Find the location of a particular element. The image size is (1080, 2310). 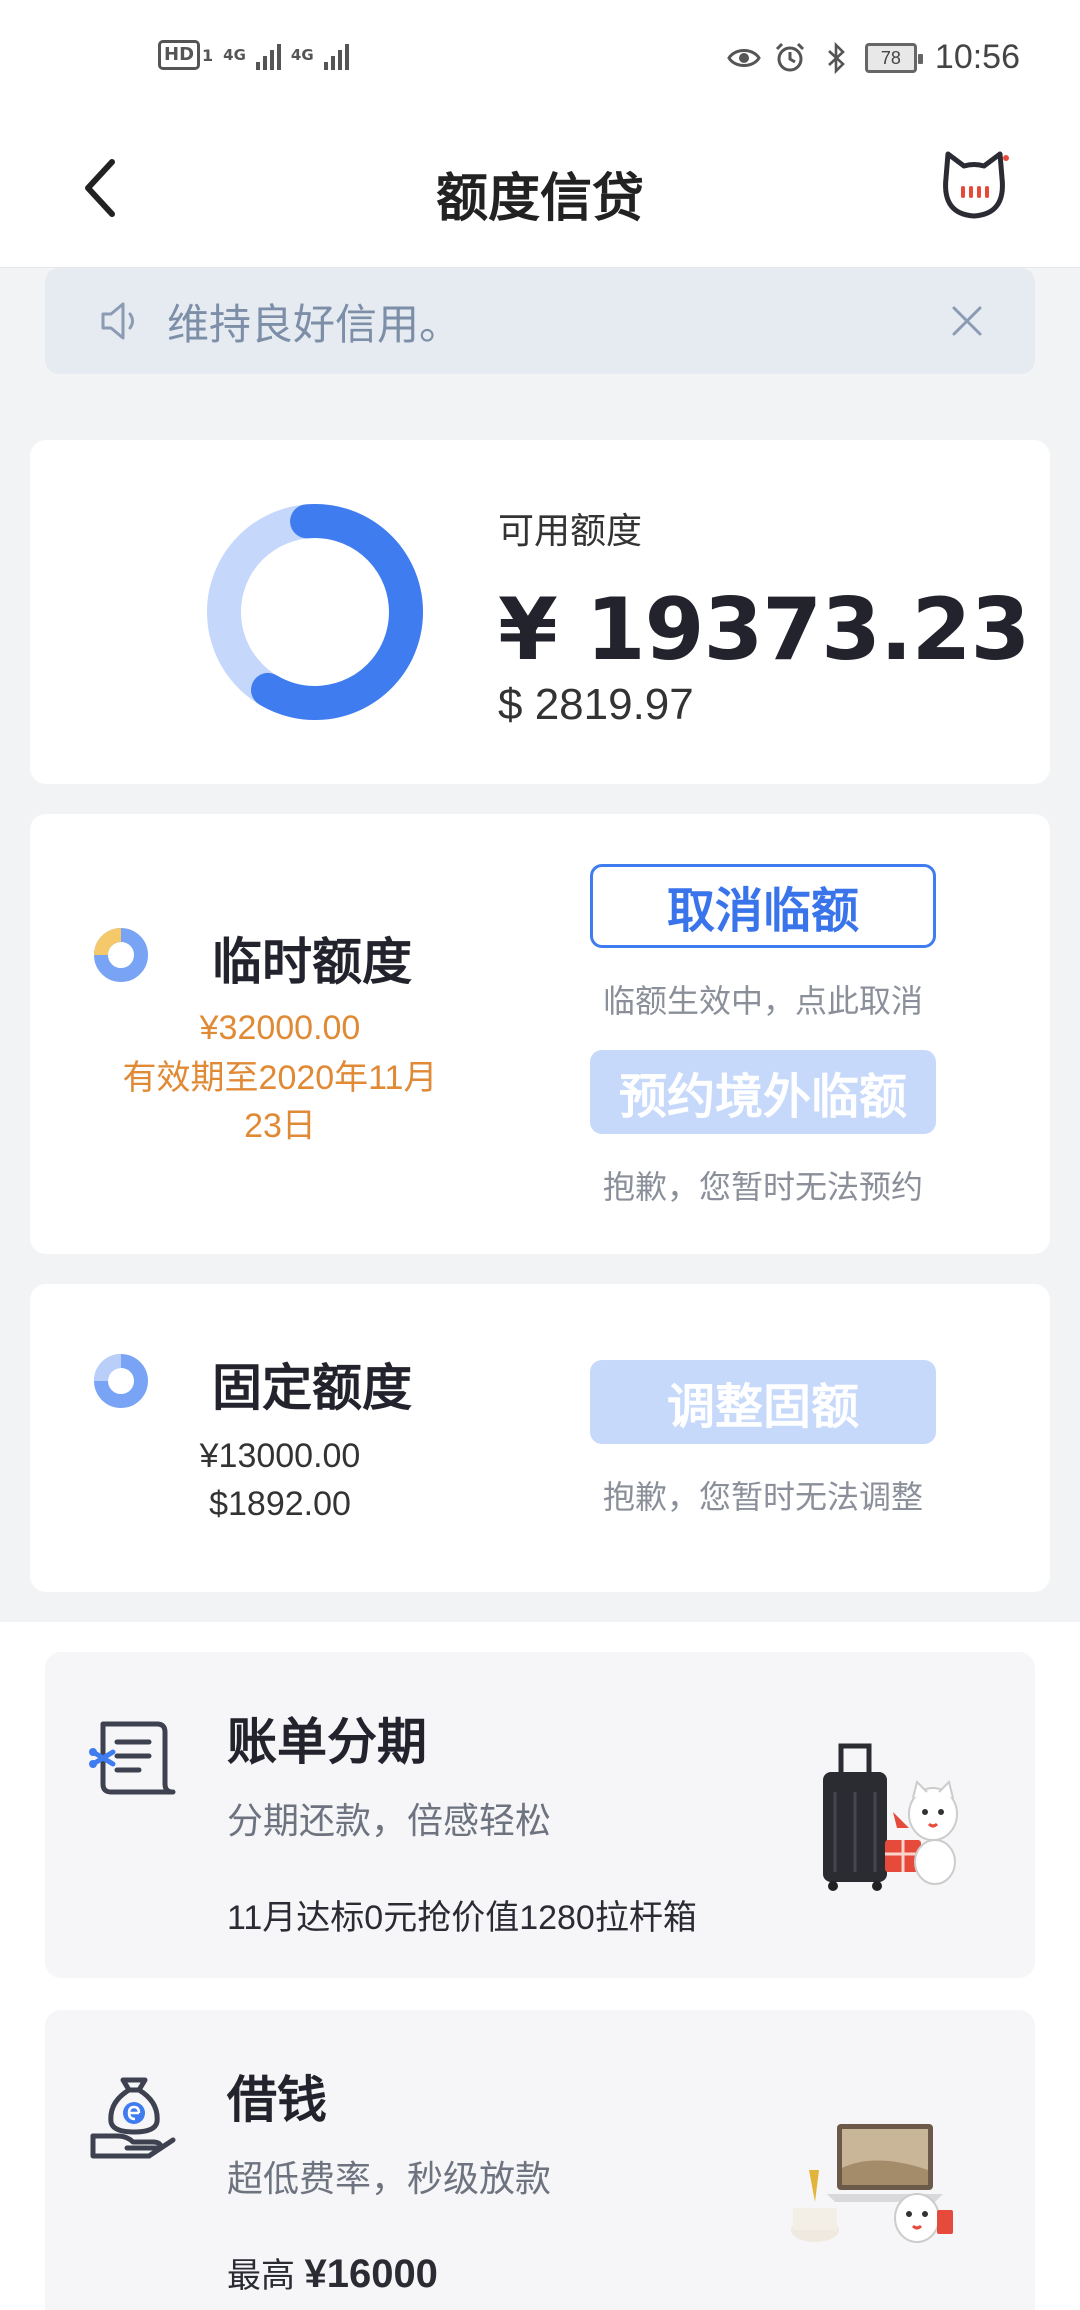

close-icon is located at coordinates (967, 321).